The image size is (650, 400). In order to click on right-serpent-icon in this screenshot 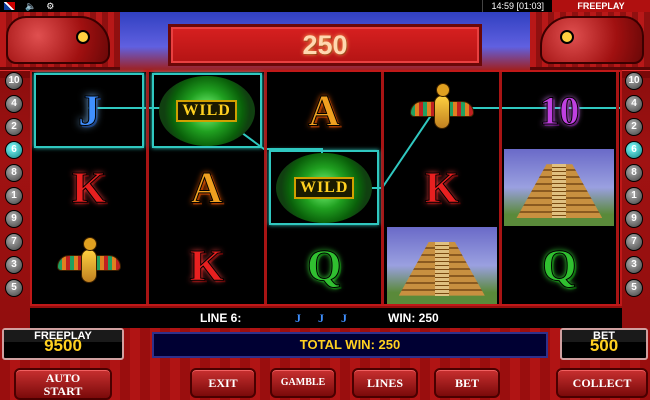, I will do `click(592, 40)`.